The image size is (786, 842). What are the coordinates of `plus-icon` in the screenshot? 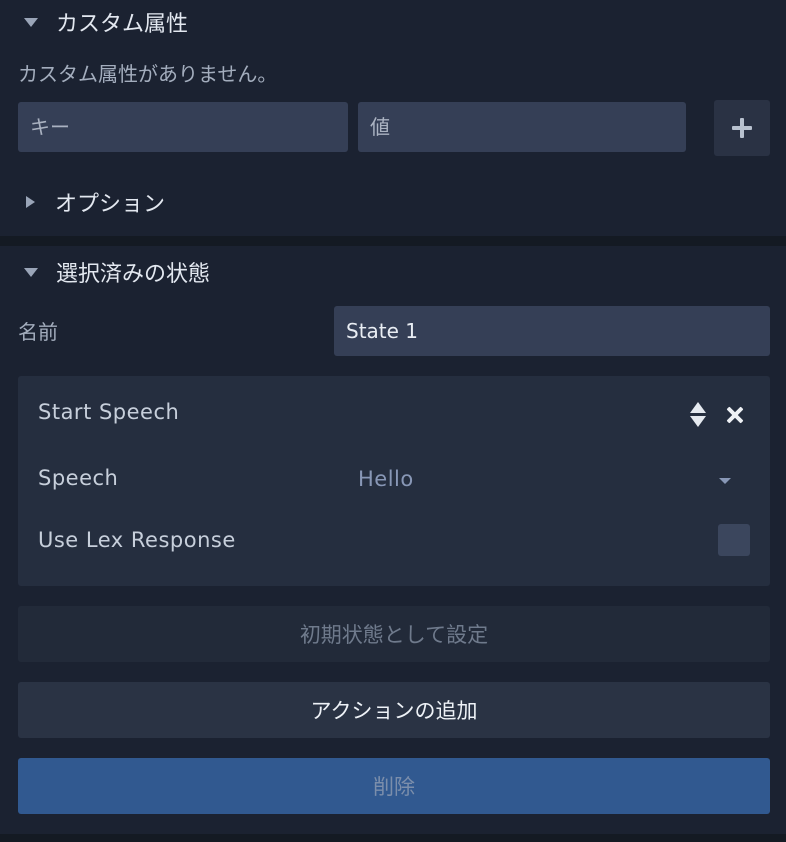 It's located at (742, 128).